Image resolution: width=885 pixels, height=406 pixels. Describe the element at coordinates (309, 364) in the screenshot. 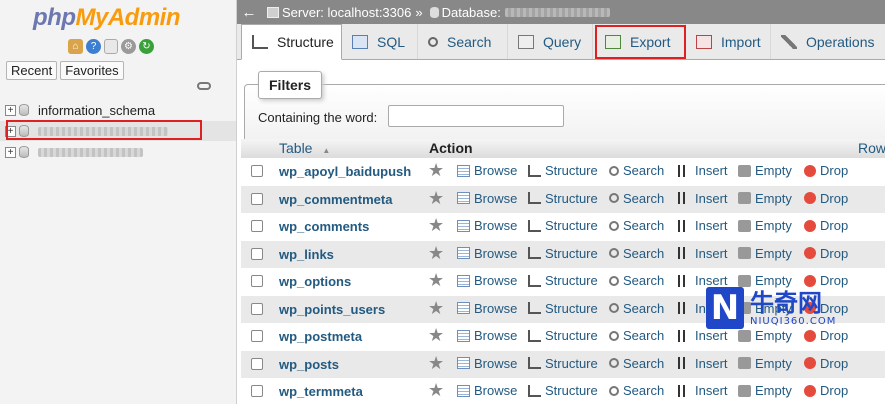

I see `table-name-link: wp_posts` at that location.